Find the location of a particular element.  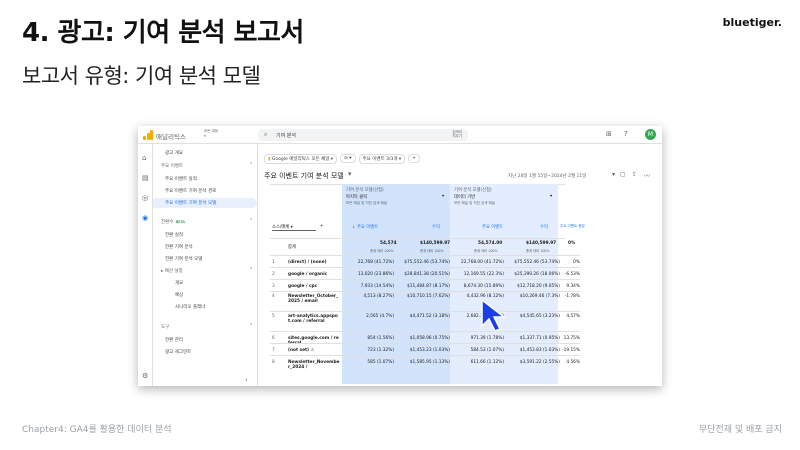

col-key-events-1: ↓ 주요 이벤트 is located at coordinates (365, 227).